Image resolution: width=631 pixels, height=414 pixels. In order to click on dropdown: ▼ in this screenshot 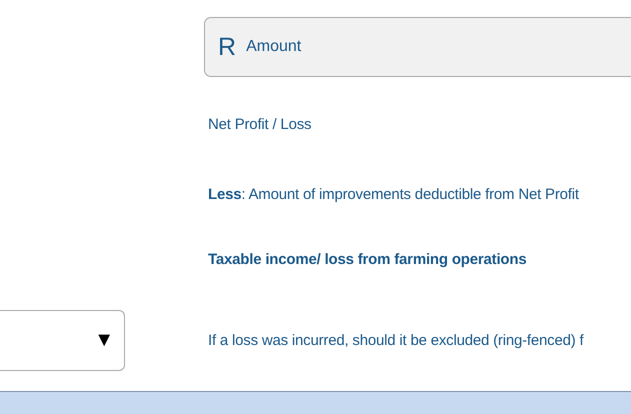, I will do `click(62, 340)`.